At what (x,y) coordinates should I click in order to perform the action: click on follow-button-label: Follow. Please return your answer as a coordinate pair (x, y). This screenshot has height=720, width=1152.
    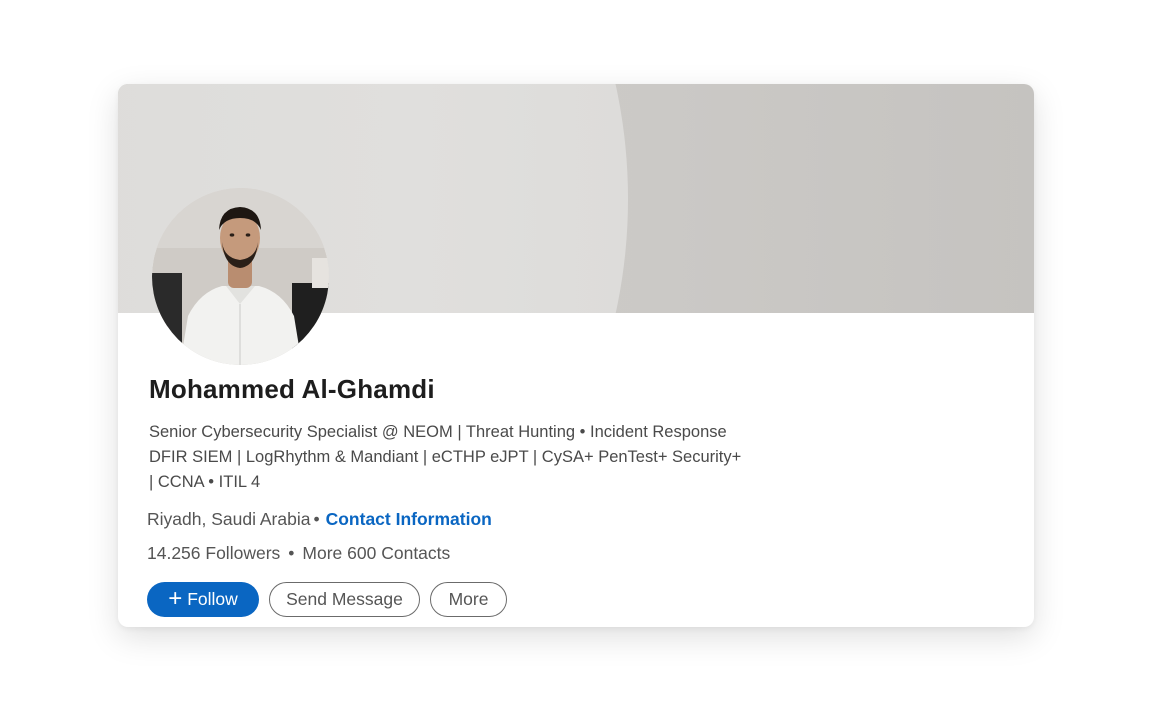
    Looking at the image, I should click on (212, 599).